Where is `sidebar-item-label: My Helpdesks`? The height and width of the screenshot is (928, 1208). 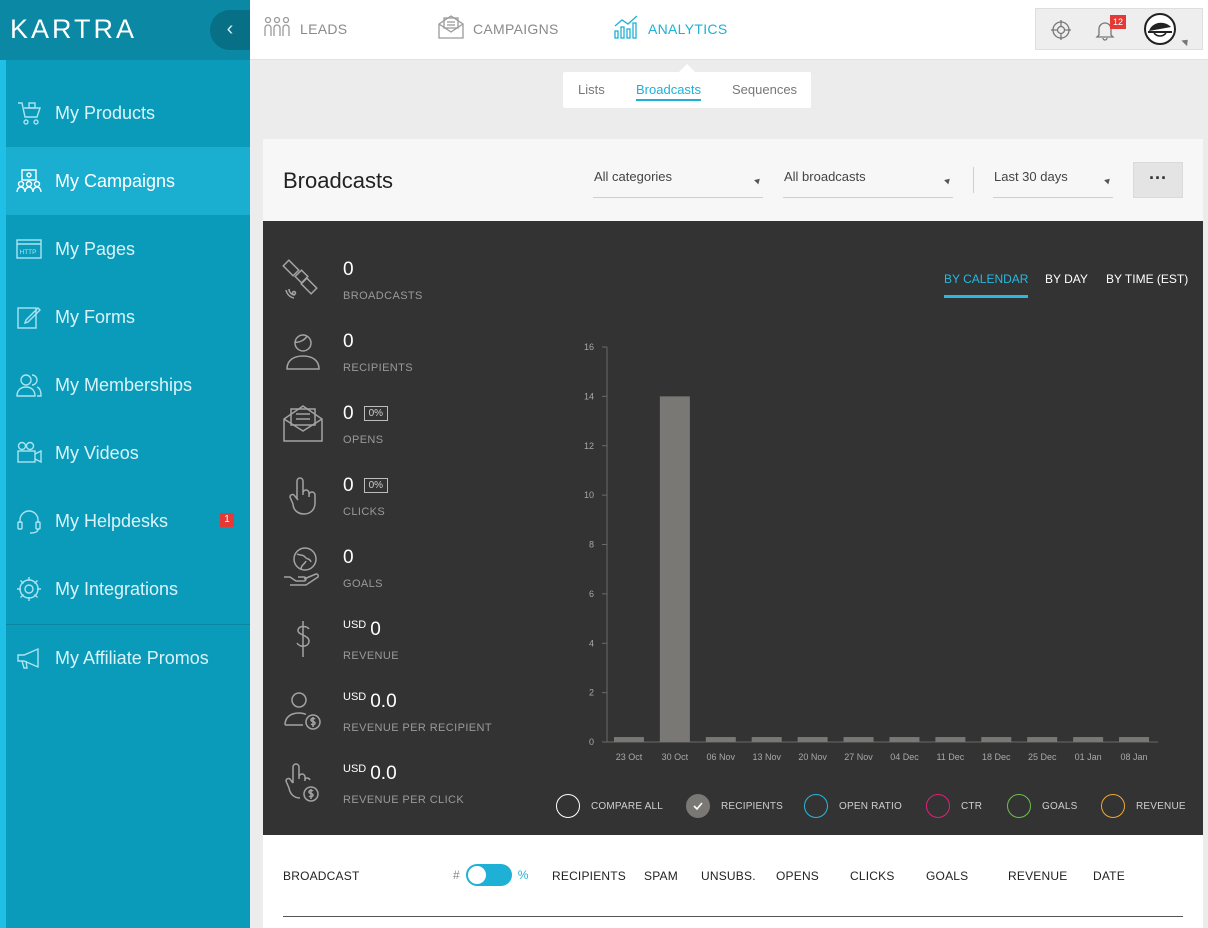 sidebar-item-label: My Helpdesks is located at coordinates (112, 520).